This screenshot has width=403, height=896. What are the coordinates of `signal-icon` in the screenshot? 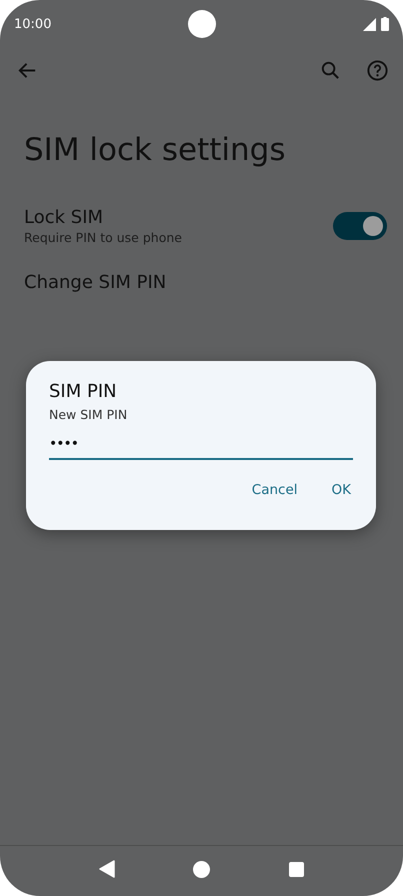 It's located at (369, 24).